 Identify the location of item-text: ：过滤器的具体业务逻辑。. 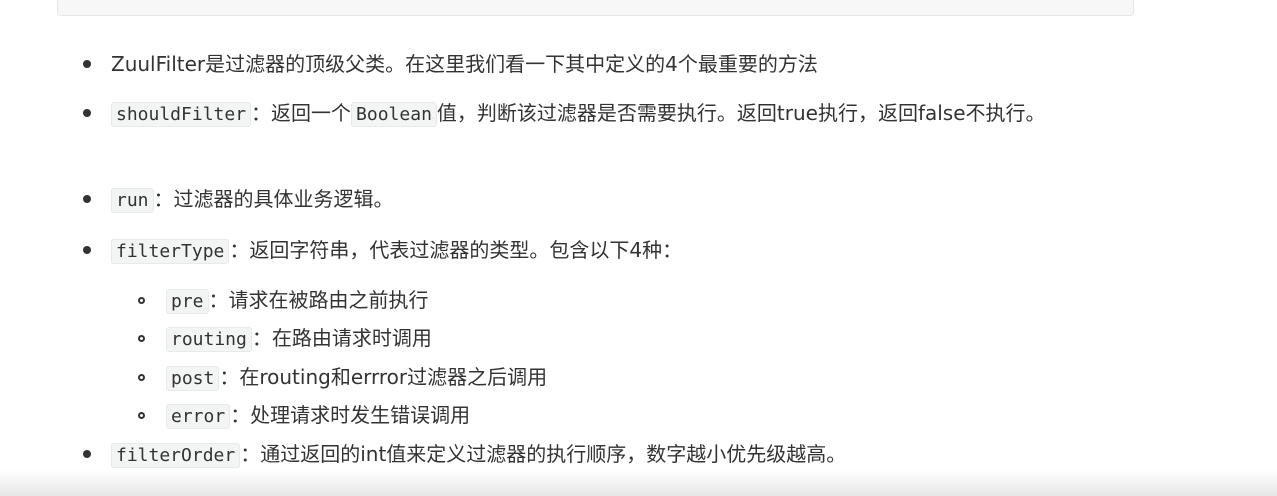
(273, 199).